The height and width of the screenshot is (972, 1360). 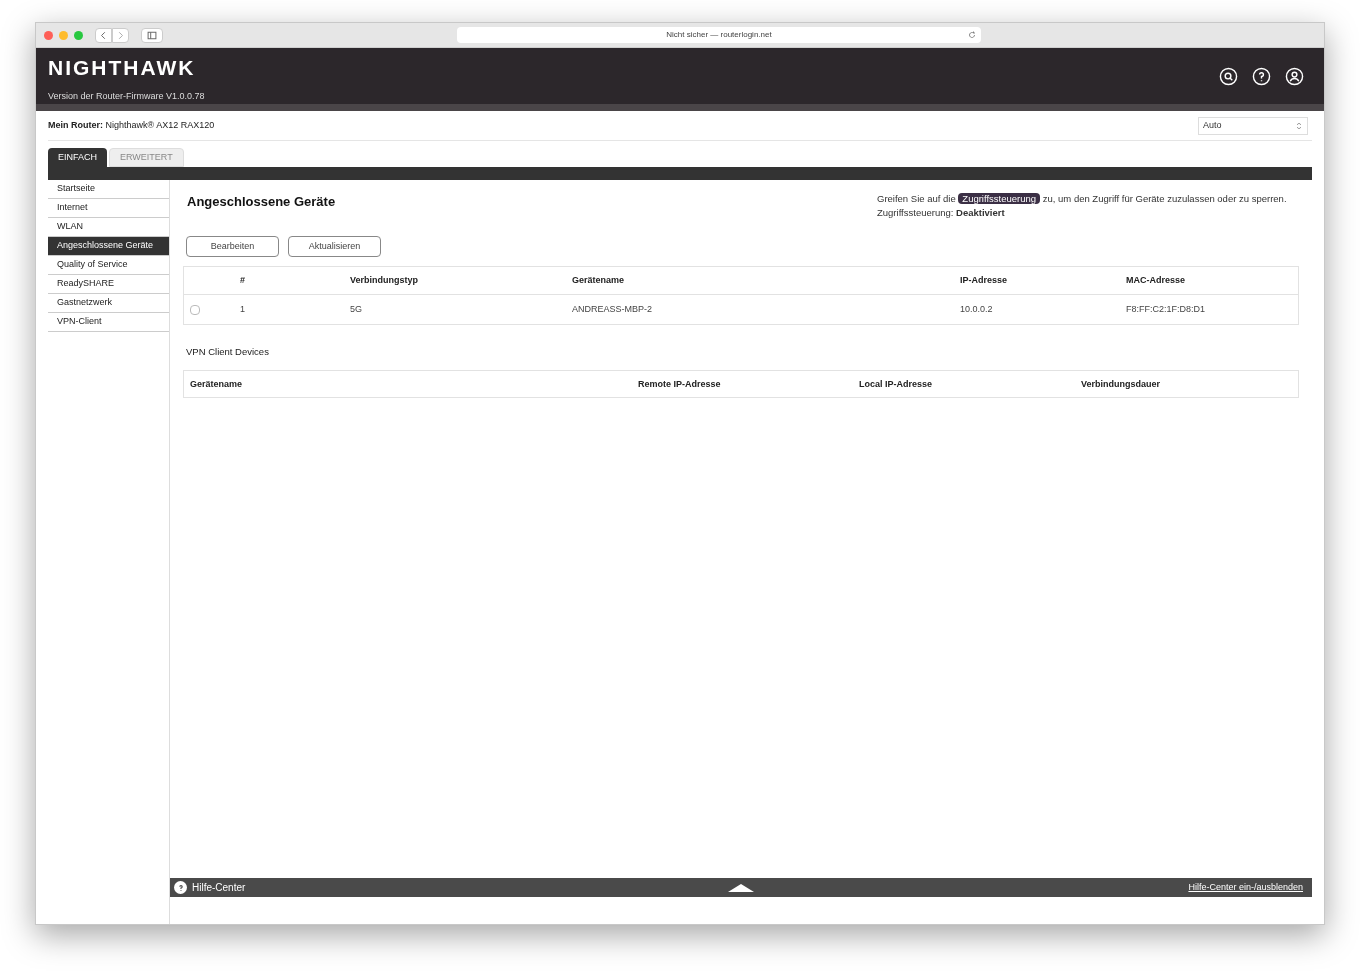 I want to click on action-button: Bearbeiten, so click(x=232, y=246).